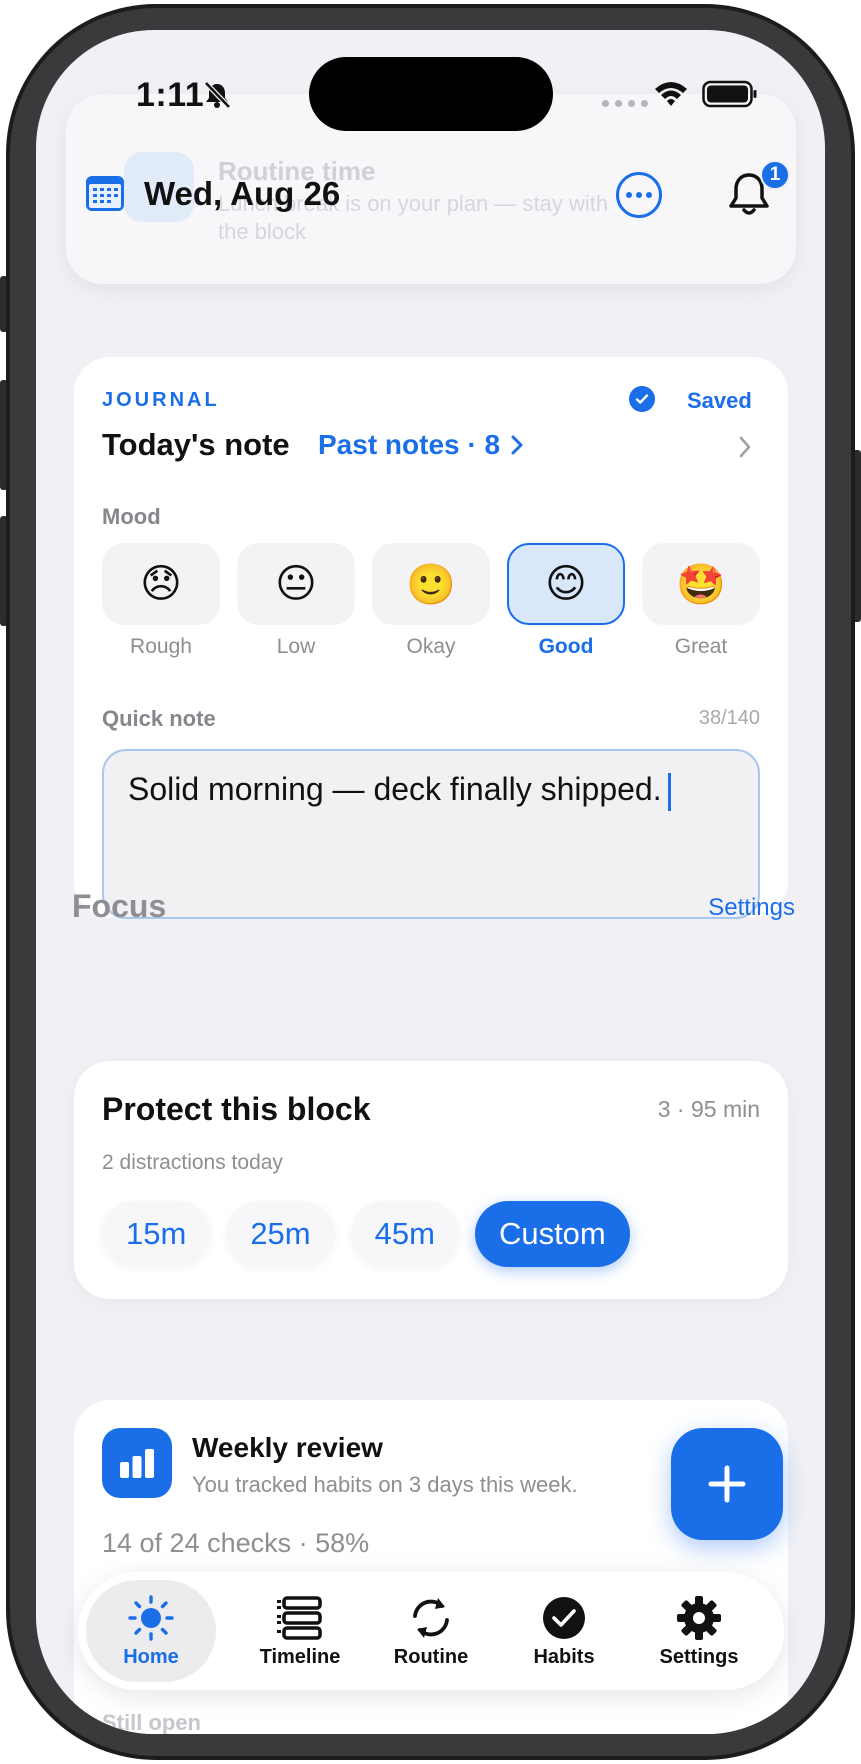 This screenshot has width=861, height=1764. What do you see at coordinates (699, 1656) in the screenshot?
I see `tab-label: Settings` at bounding box center [699, 1656].